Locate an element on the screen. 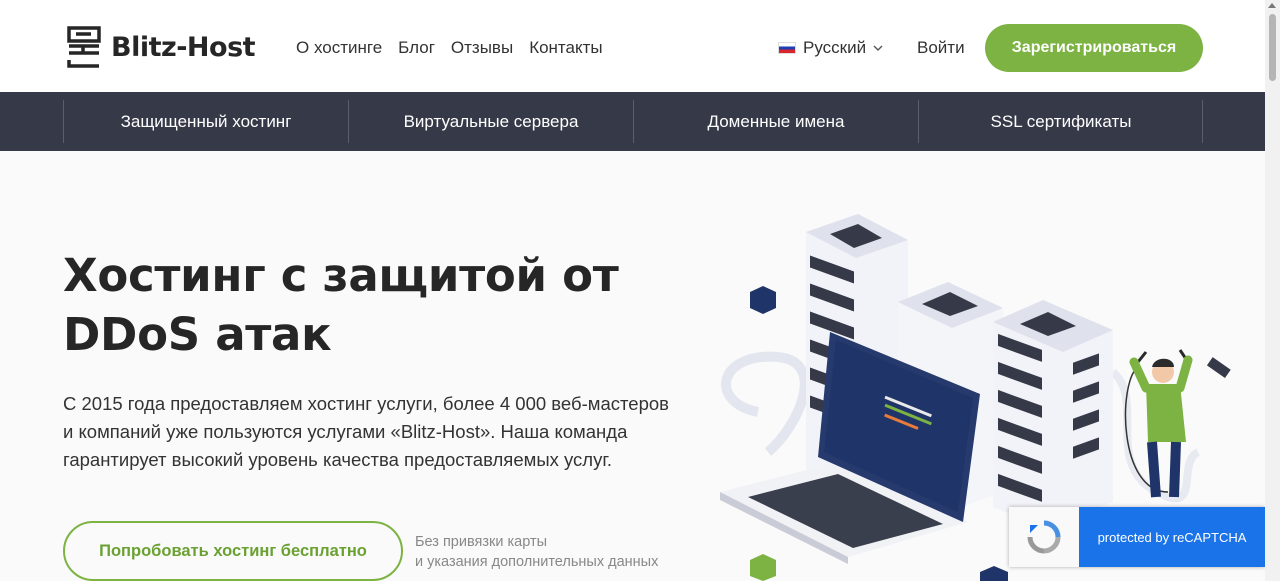  recaptcha-badge: protected by reCAPTCHA is located at coordinates (1137, 537).